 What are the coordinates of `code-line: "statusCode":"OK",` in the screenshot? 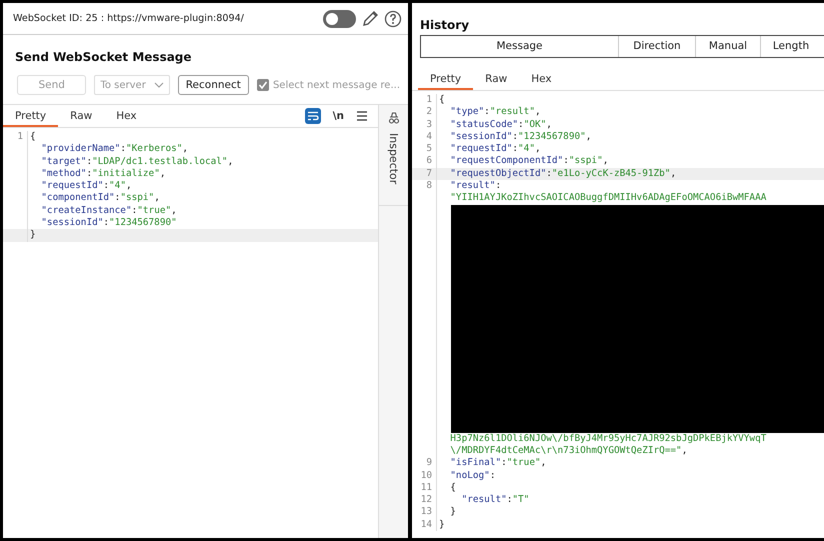 It's located at (500, 124).